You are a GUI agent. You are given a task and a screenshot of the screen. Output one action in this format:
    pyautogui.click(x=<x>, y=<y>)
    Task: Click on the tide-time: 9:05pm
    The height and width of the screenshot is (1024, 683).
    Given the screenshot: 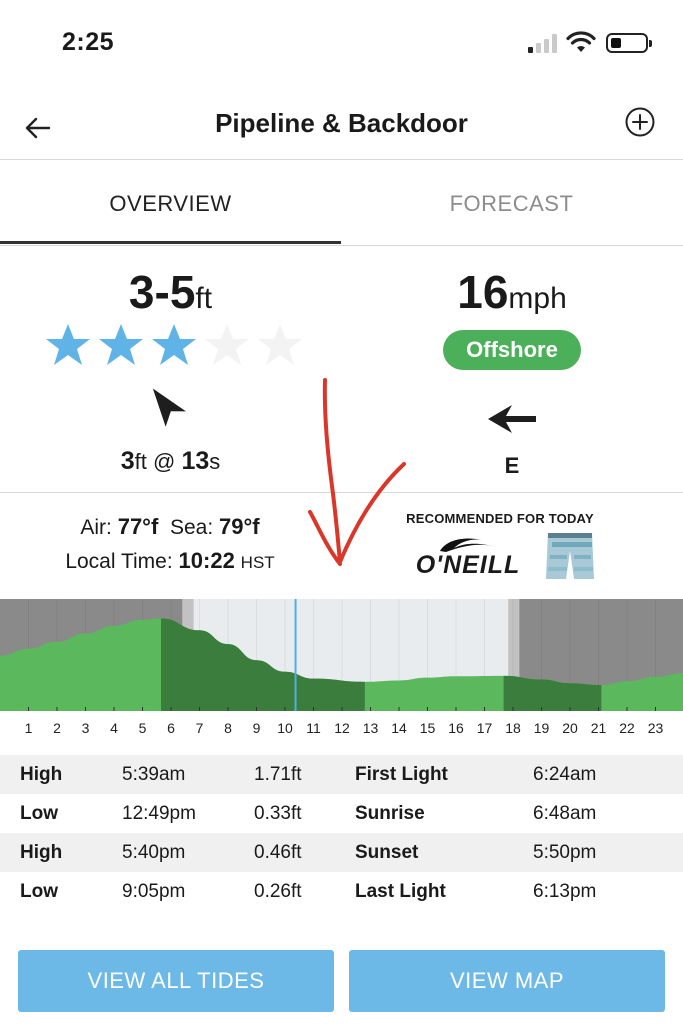 What is the action you would take?
    pyautogui.click(x=154, y=891)
    